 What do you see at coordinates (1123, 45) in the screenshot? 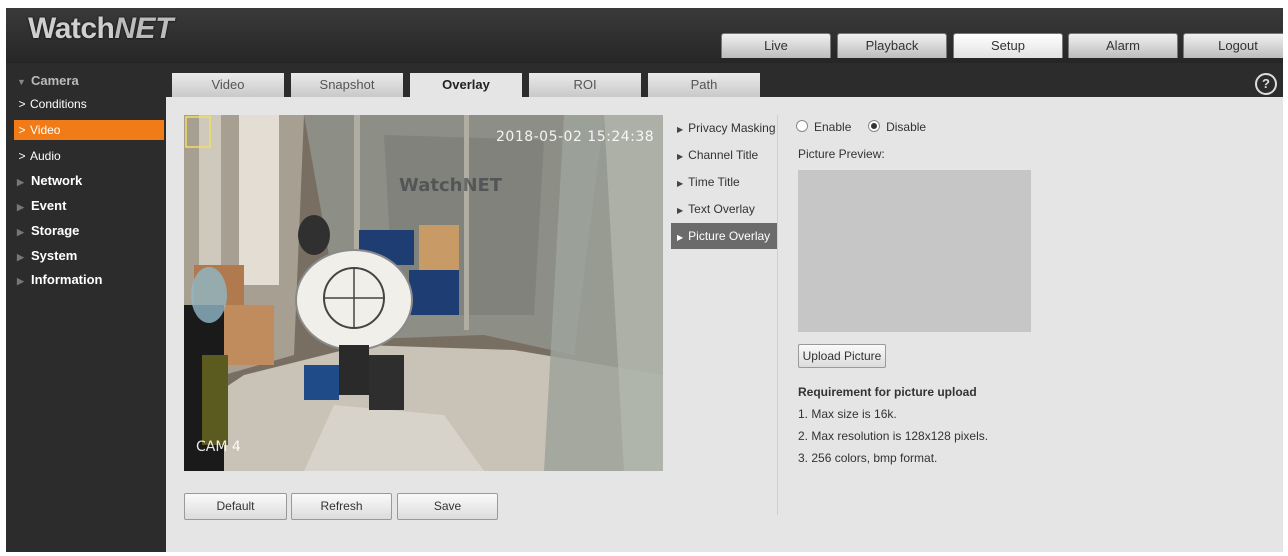
I see `nav-alarm: Alarm` at bounding box center [1123, 45].